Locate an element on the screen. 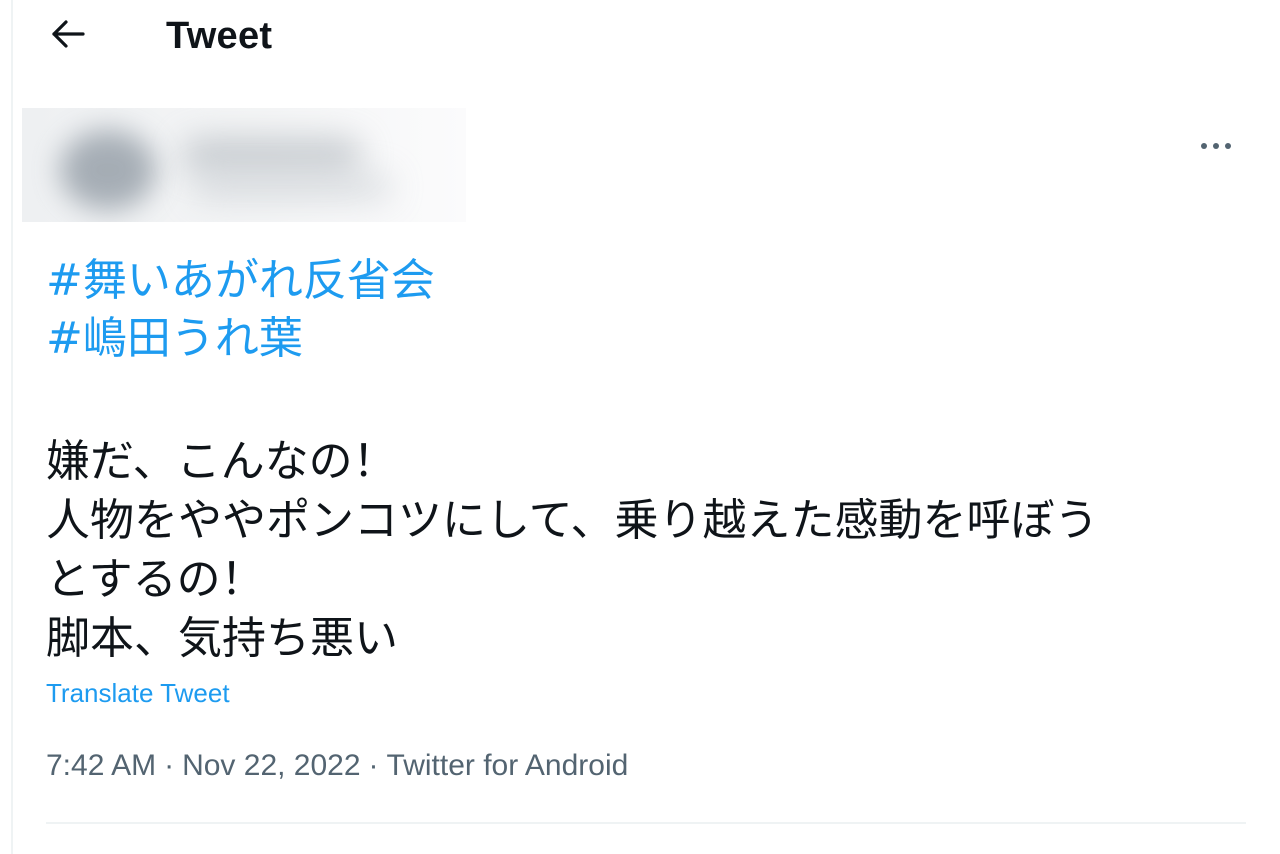 The width and height of the screenshot is (1280, 854). column-border is located at coordinates (12, 427).